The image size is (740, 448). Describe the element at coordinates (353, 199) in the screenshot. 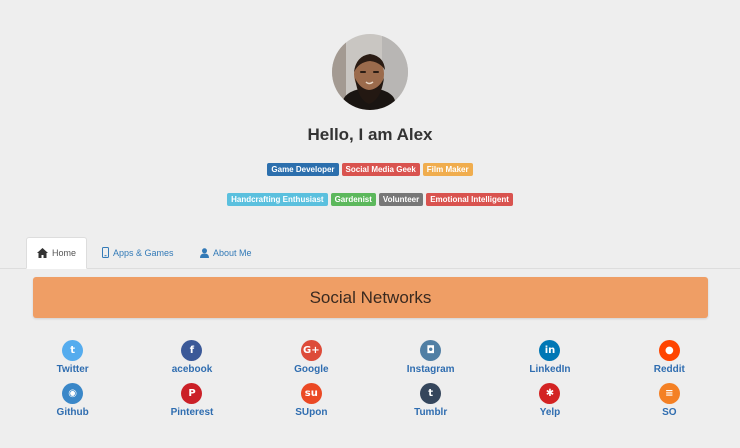

I see `skill-badge: Gardenist` at that location.